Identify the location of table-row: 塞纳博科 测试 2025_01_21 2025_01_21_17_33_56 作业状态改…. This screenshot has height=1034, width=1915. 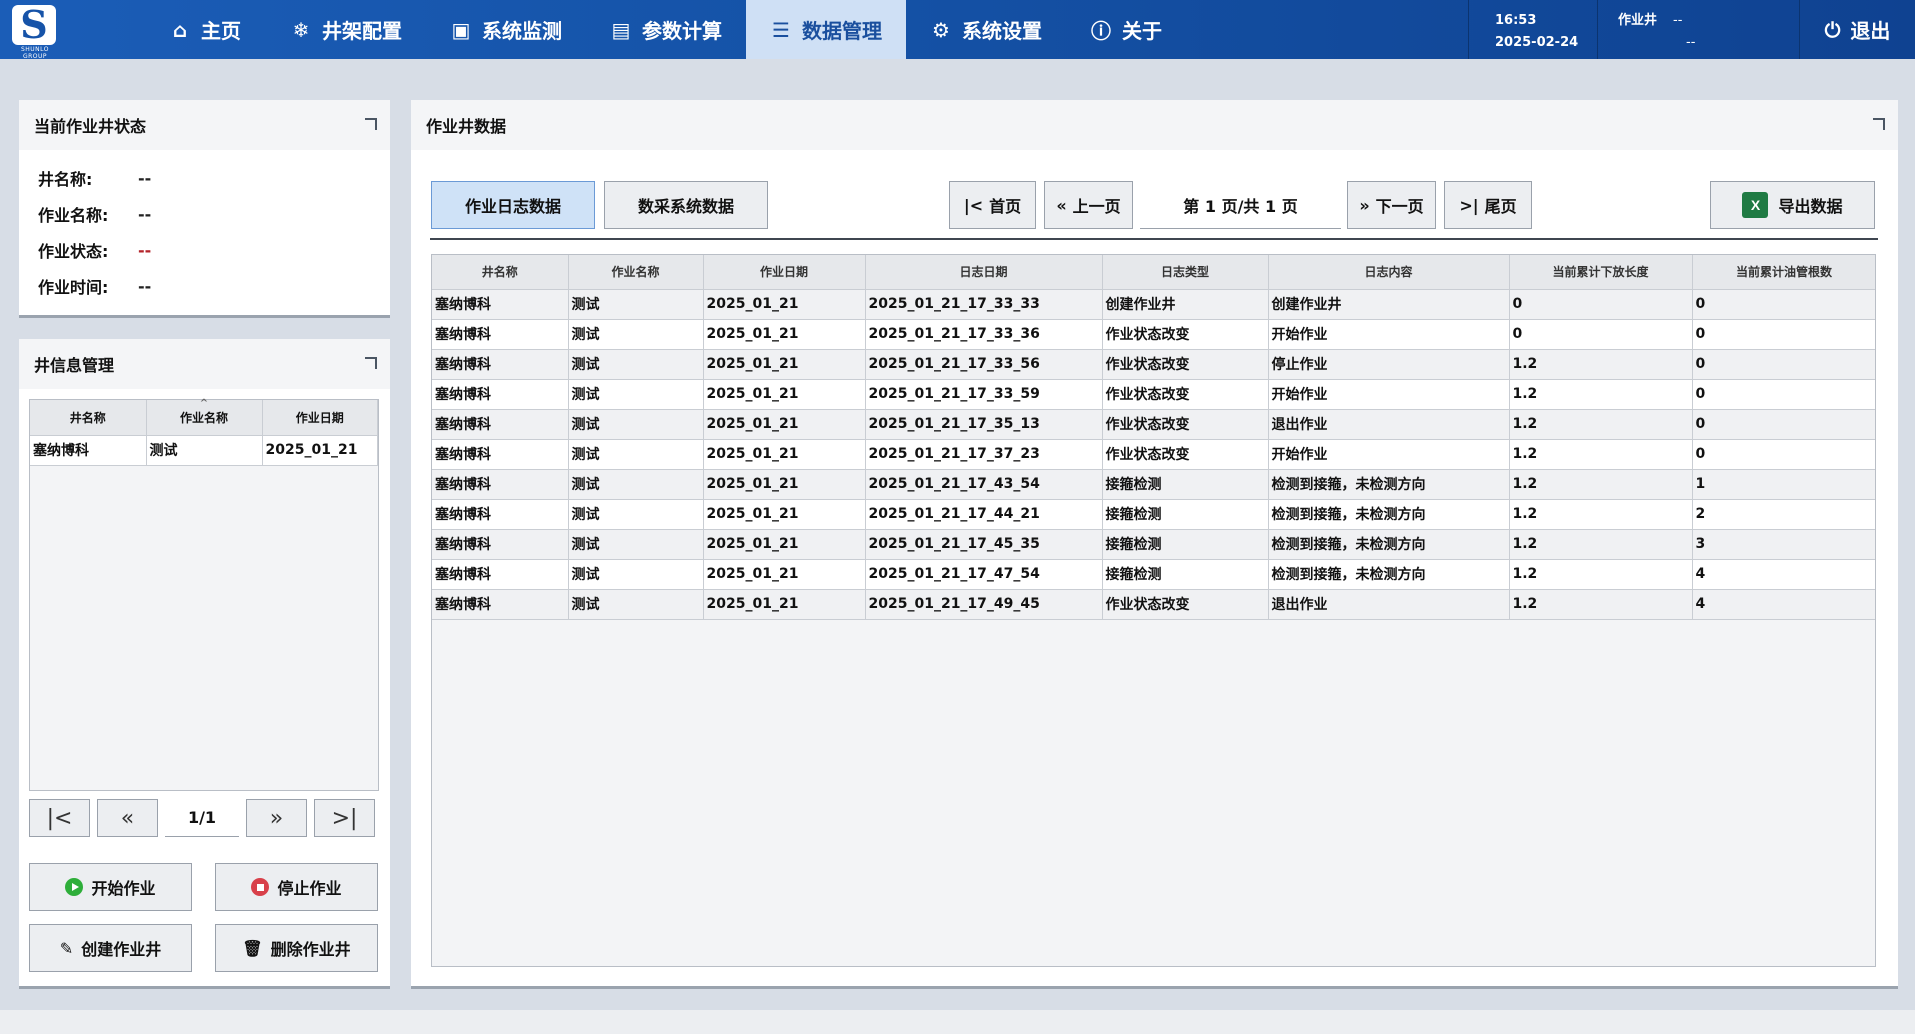
(1153, 364).